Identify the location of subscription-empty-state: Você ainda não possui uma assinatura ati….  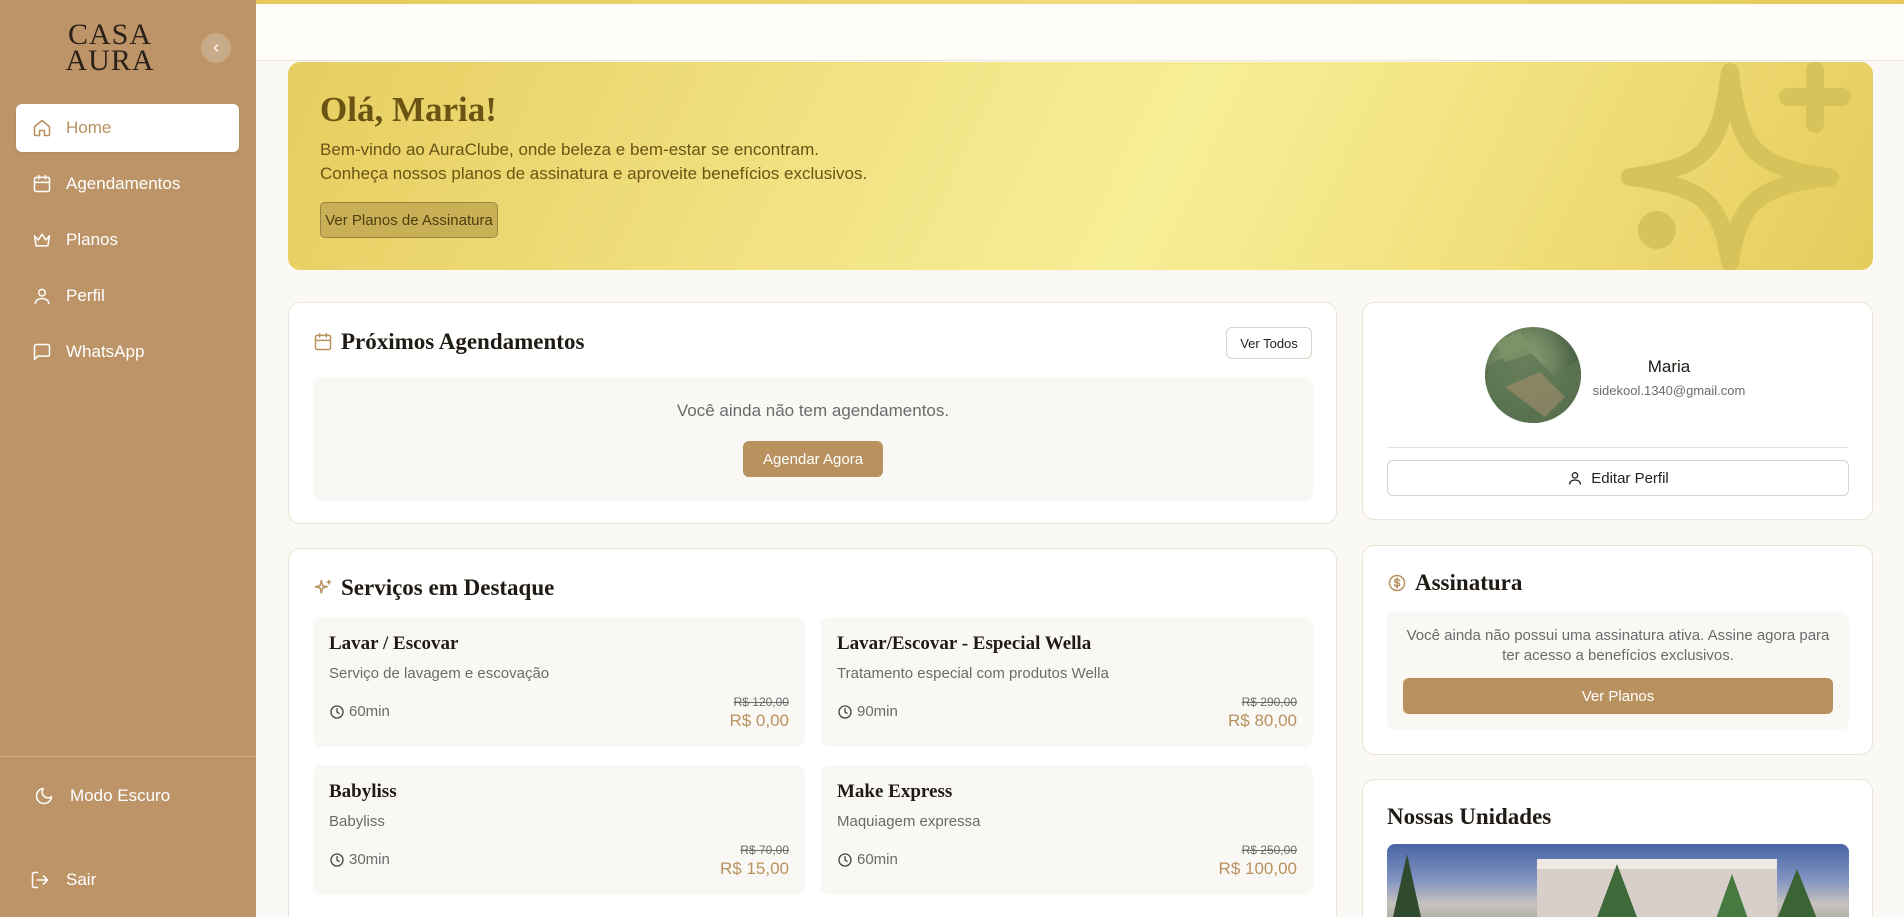
(1618, 671).